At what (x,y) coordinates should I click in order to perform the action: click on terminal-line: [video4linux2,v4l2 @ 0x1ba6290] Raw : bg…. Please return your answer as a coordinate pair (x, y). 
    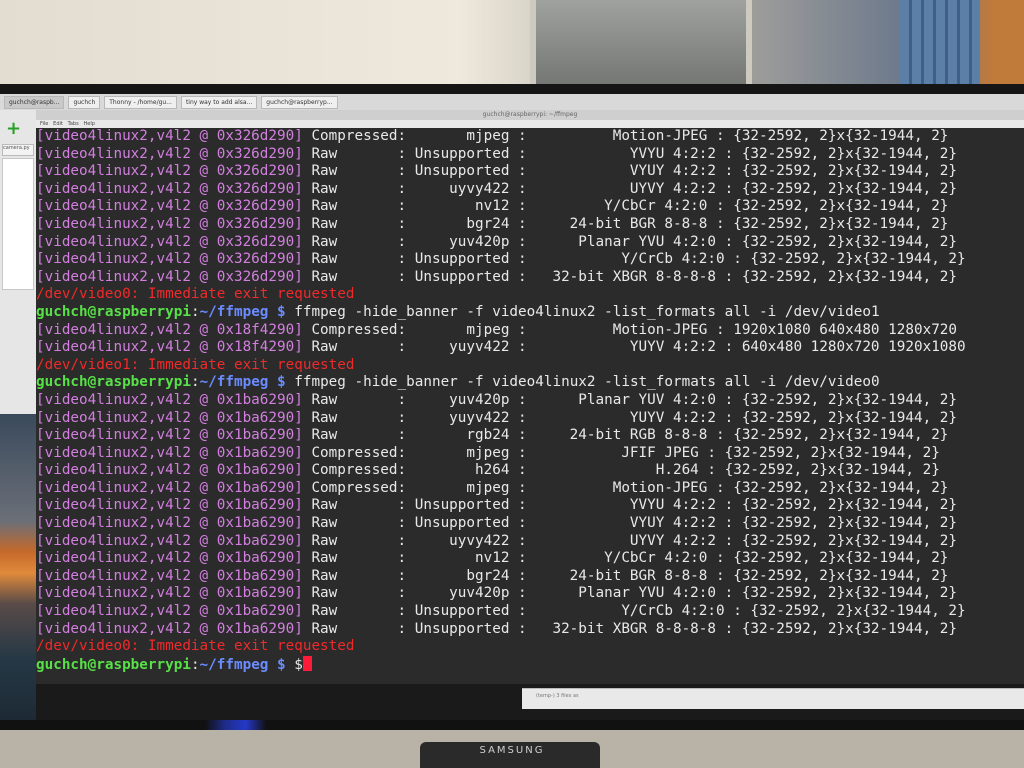
    Looking at the image, I should click on (530, 577).